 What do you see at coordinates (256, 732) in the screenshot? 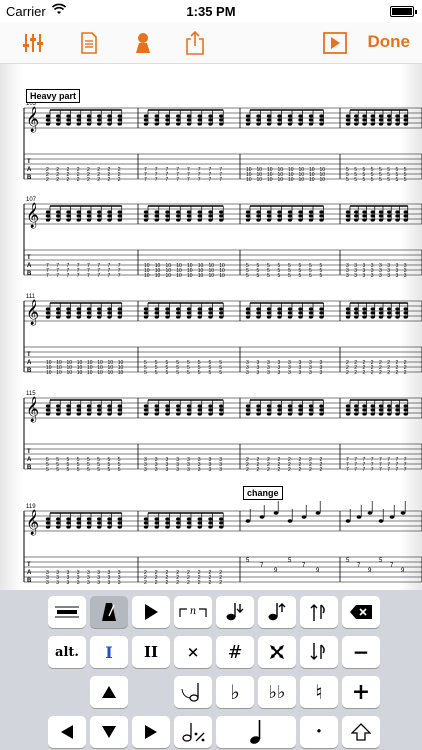
I see `quarter-note-key` at bounding box center [256, 732].